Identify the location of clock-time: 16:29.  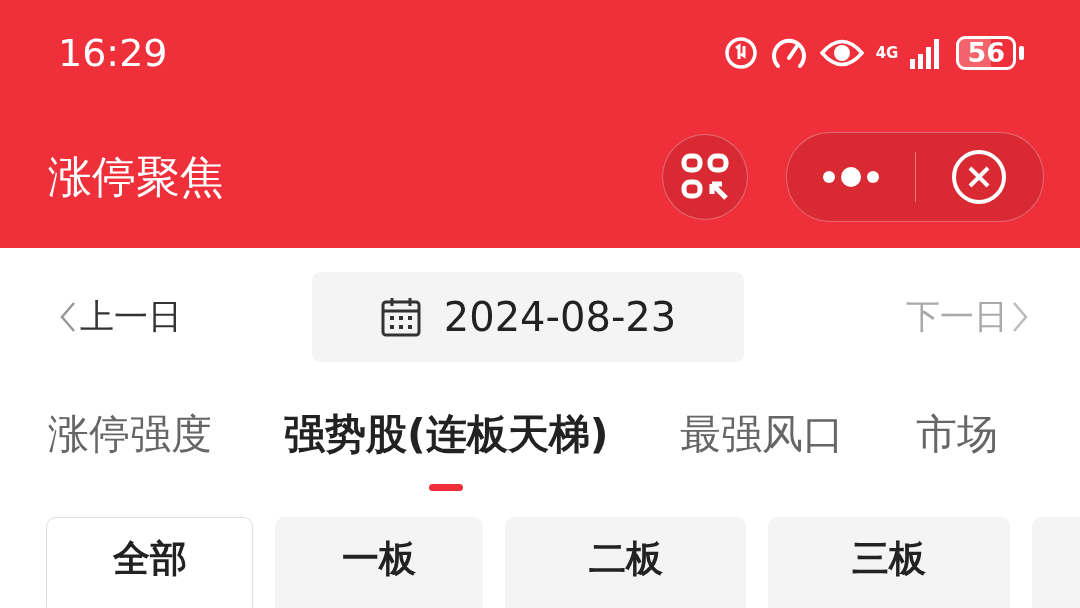
(113, 53).